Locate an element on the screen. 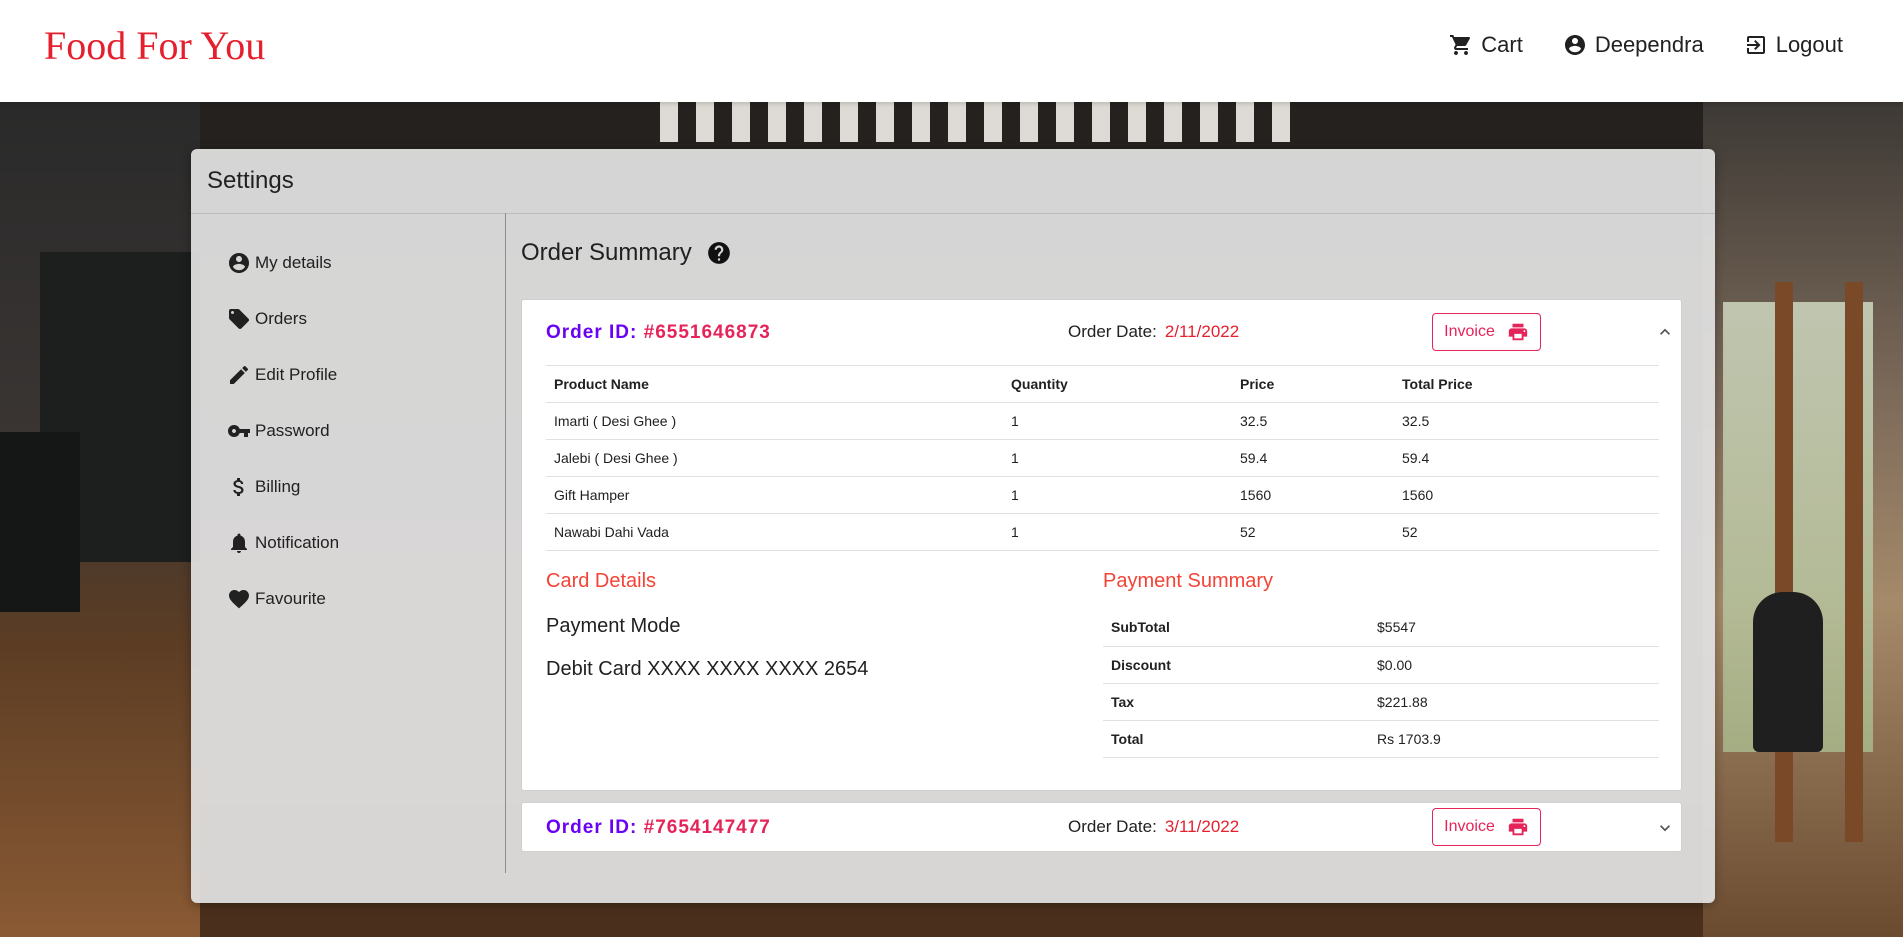 The width and height of the screenshot is (1903, 937). cell-product-name: Gift Hamper is located at coordinates (774, 495).